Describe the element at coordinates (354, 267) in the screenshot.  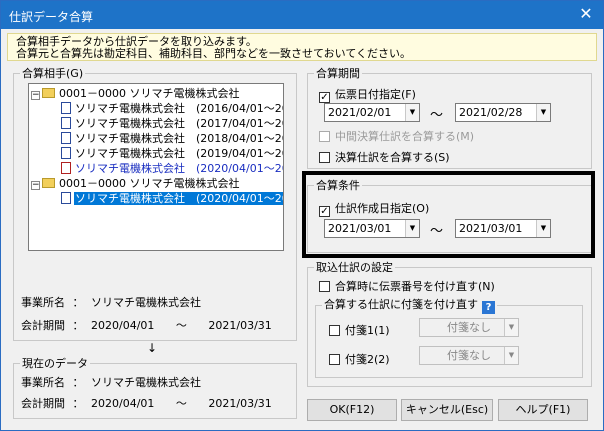
I see `import-settings-legend: 取込仕訳の設定` at that location.